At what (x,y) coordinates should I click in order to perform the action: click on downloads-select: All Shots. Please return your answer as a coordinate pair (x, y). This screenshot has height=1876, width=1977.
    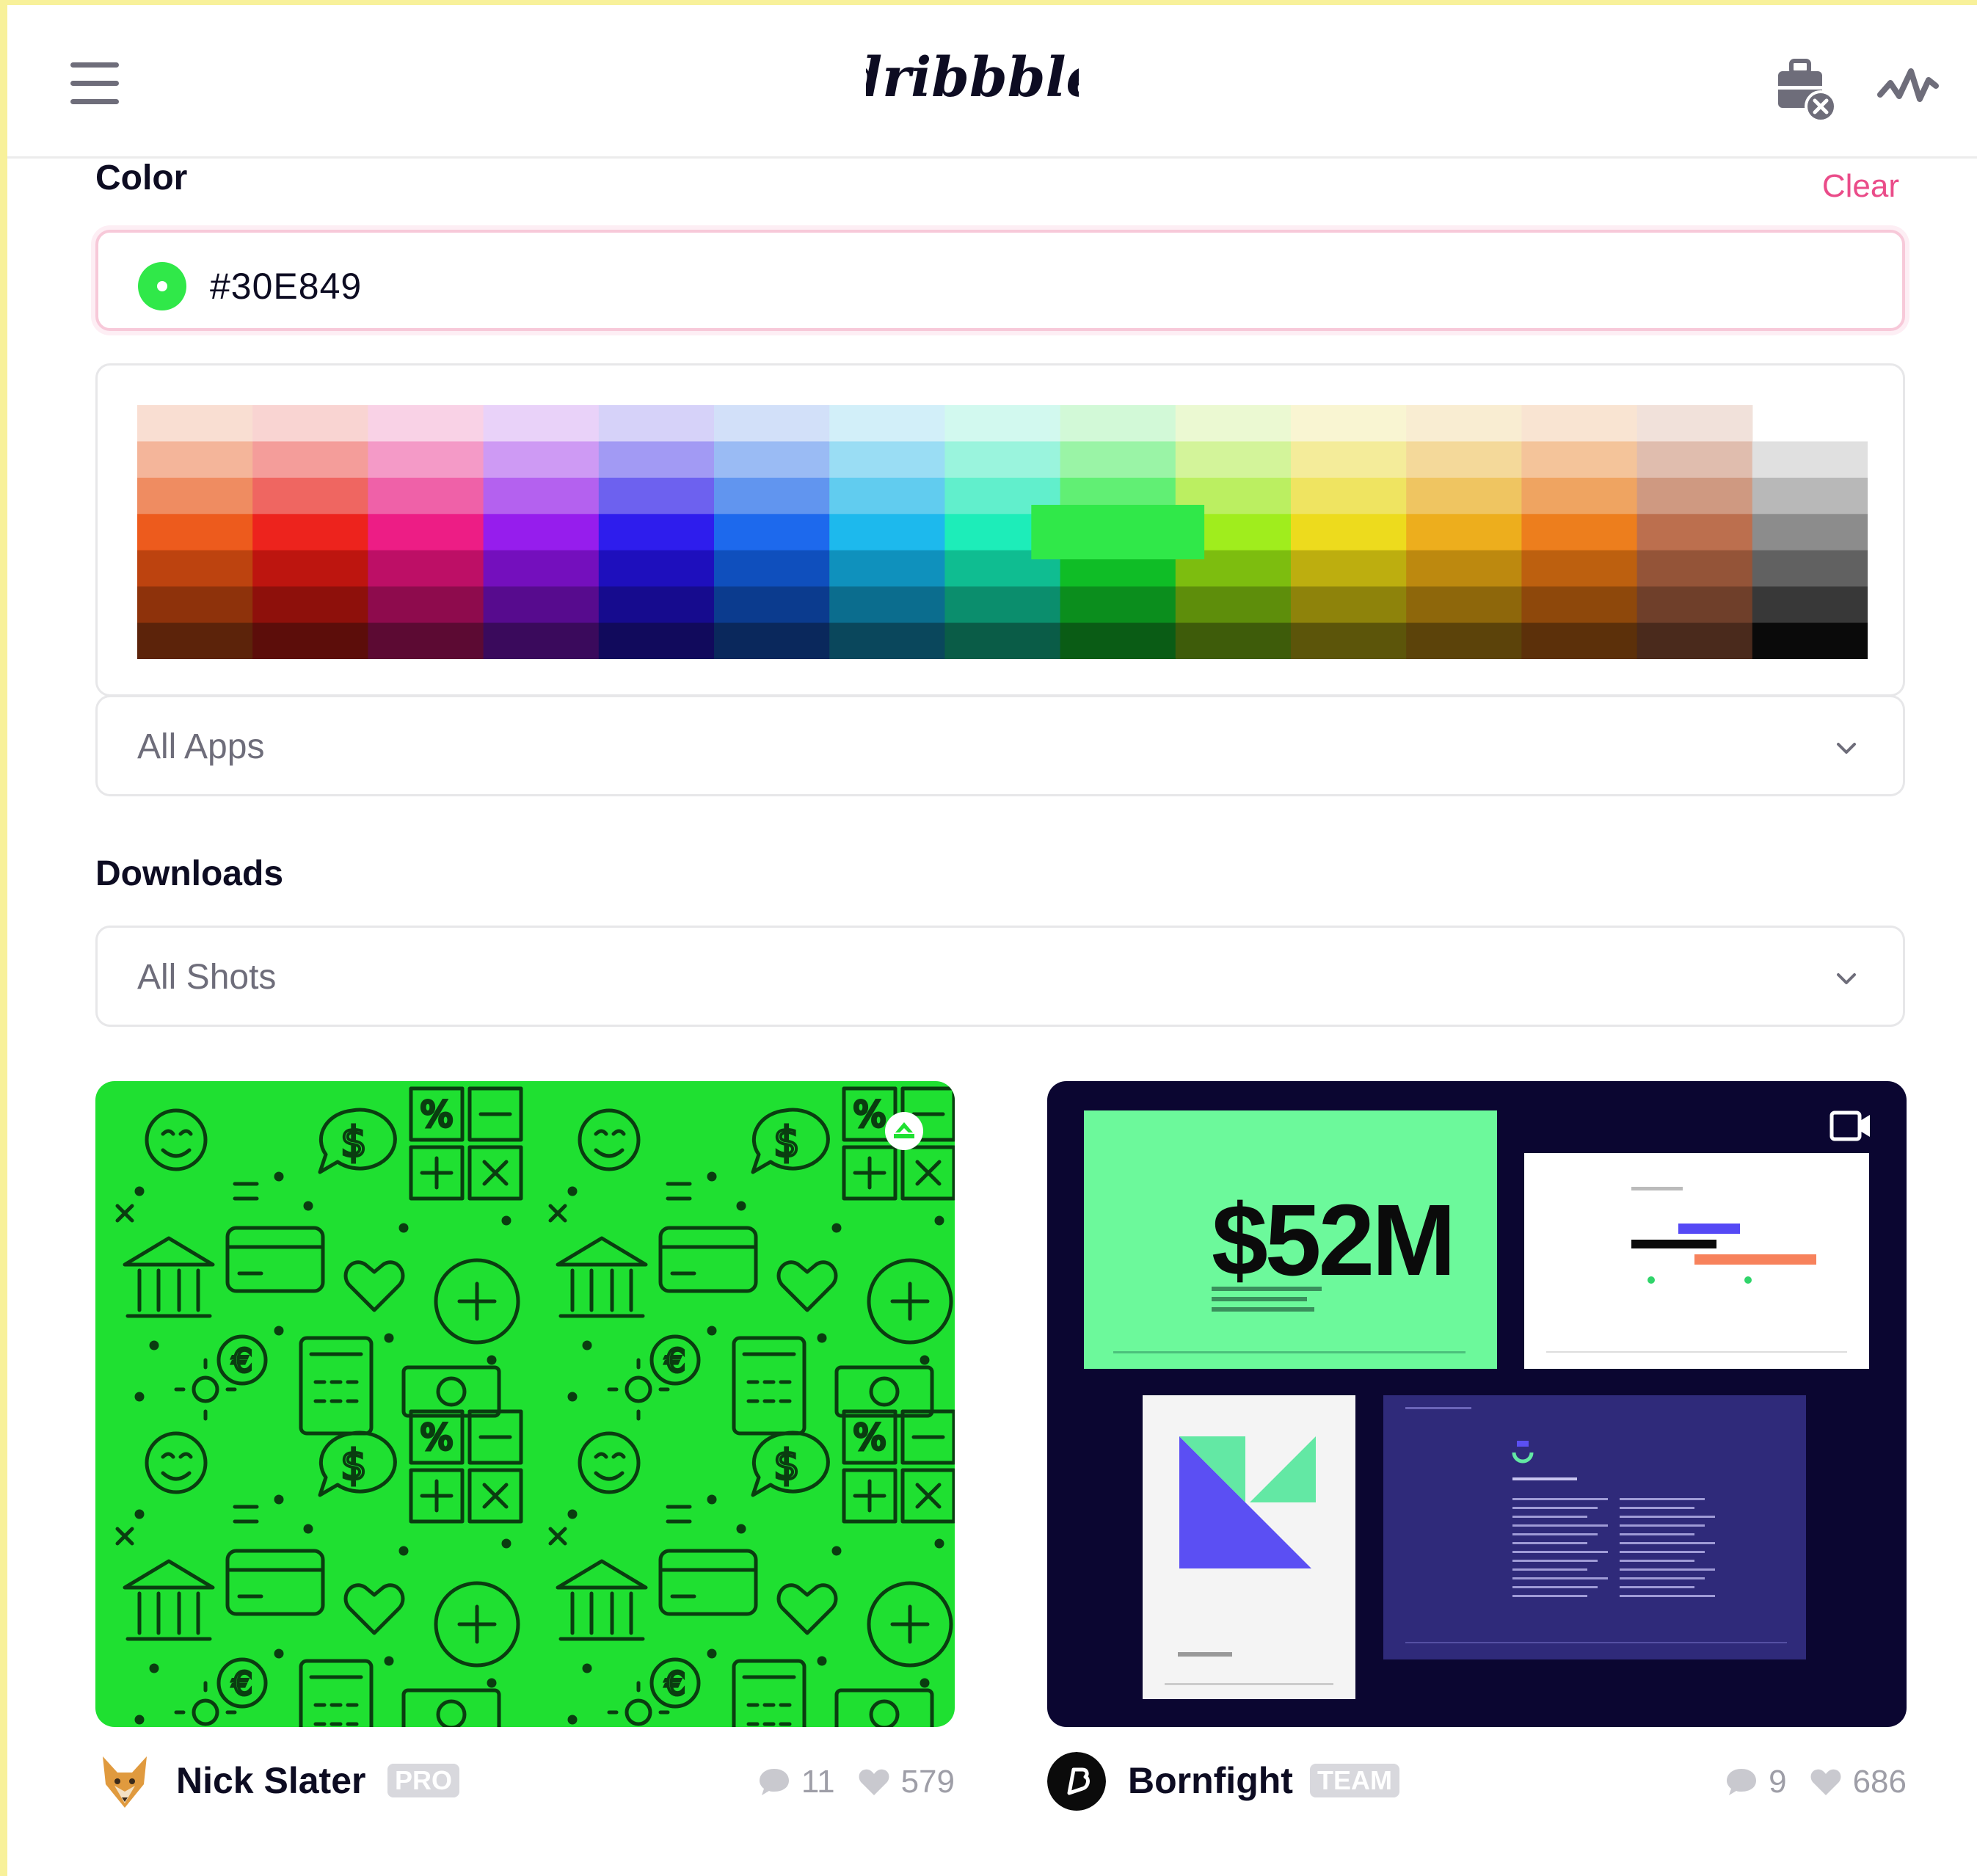
    Looking at the image, I should click on (1000, 977).